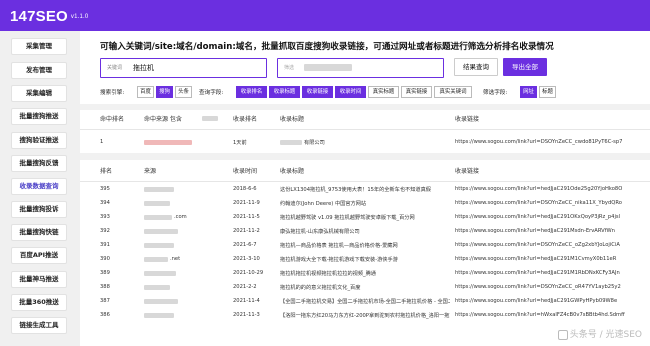 The width and height of the screenshot is (650, 346). Describe the element at coordinates (183, 68) in the screenshot. I see `keyword-field: 关键词 拖拉机` at that location.